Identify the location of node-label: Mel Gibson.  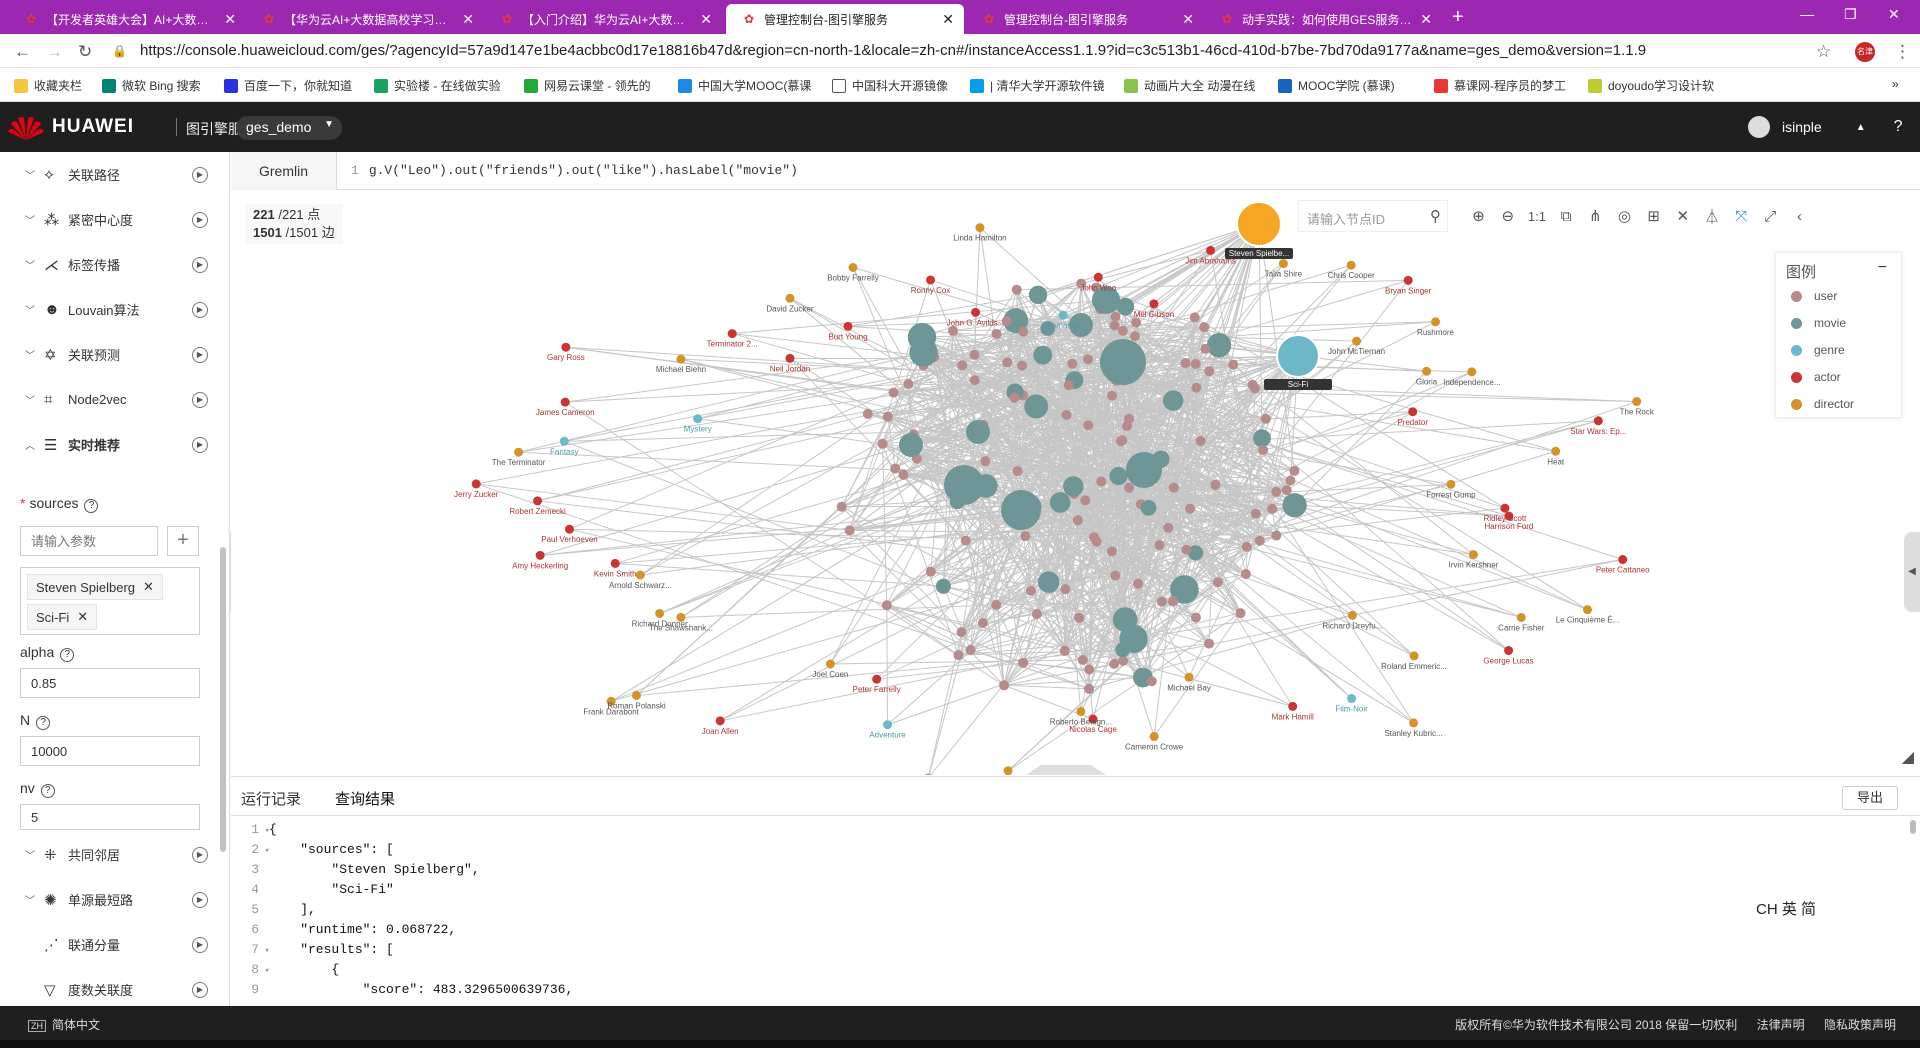
(1154, 314).